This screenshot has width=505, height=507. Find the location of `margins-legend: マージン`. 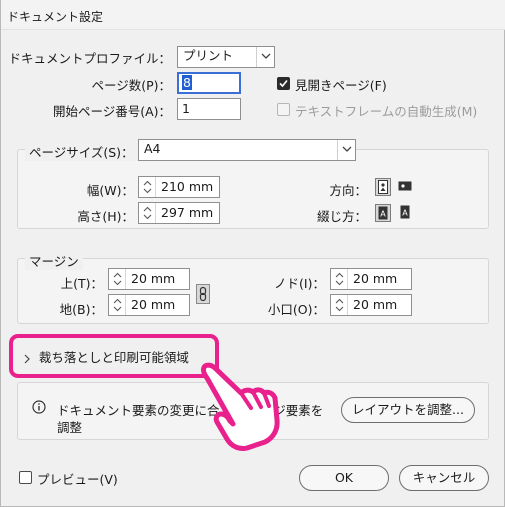

margins-legend: マージン is located at coordinates (54, 260).